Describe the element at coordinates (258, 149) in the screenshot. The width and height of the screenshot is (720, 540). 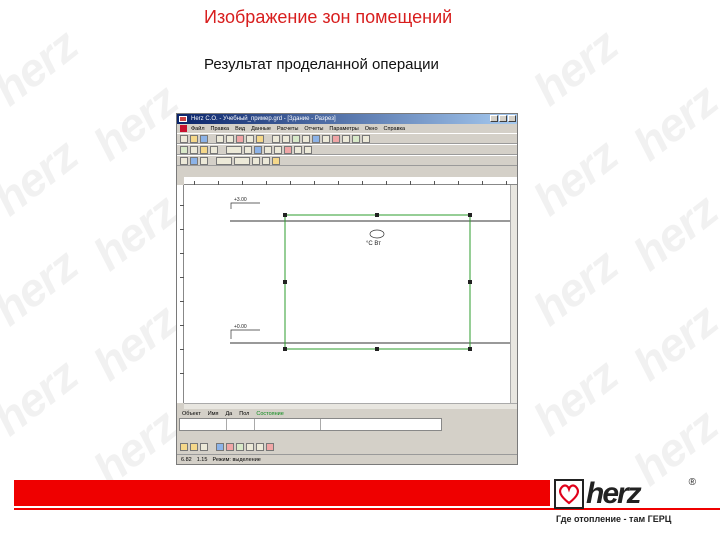
I see `floor-icon` at that location.